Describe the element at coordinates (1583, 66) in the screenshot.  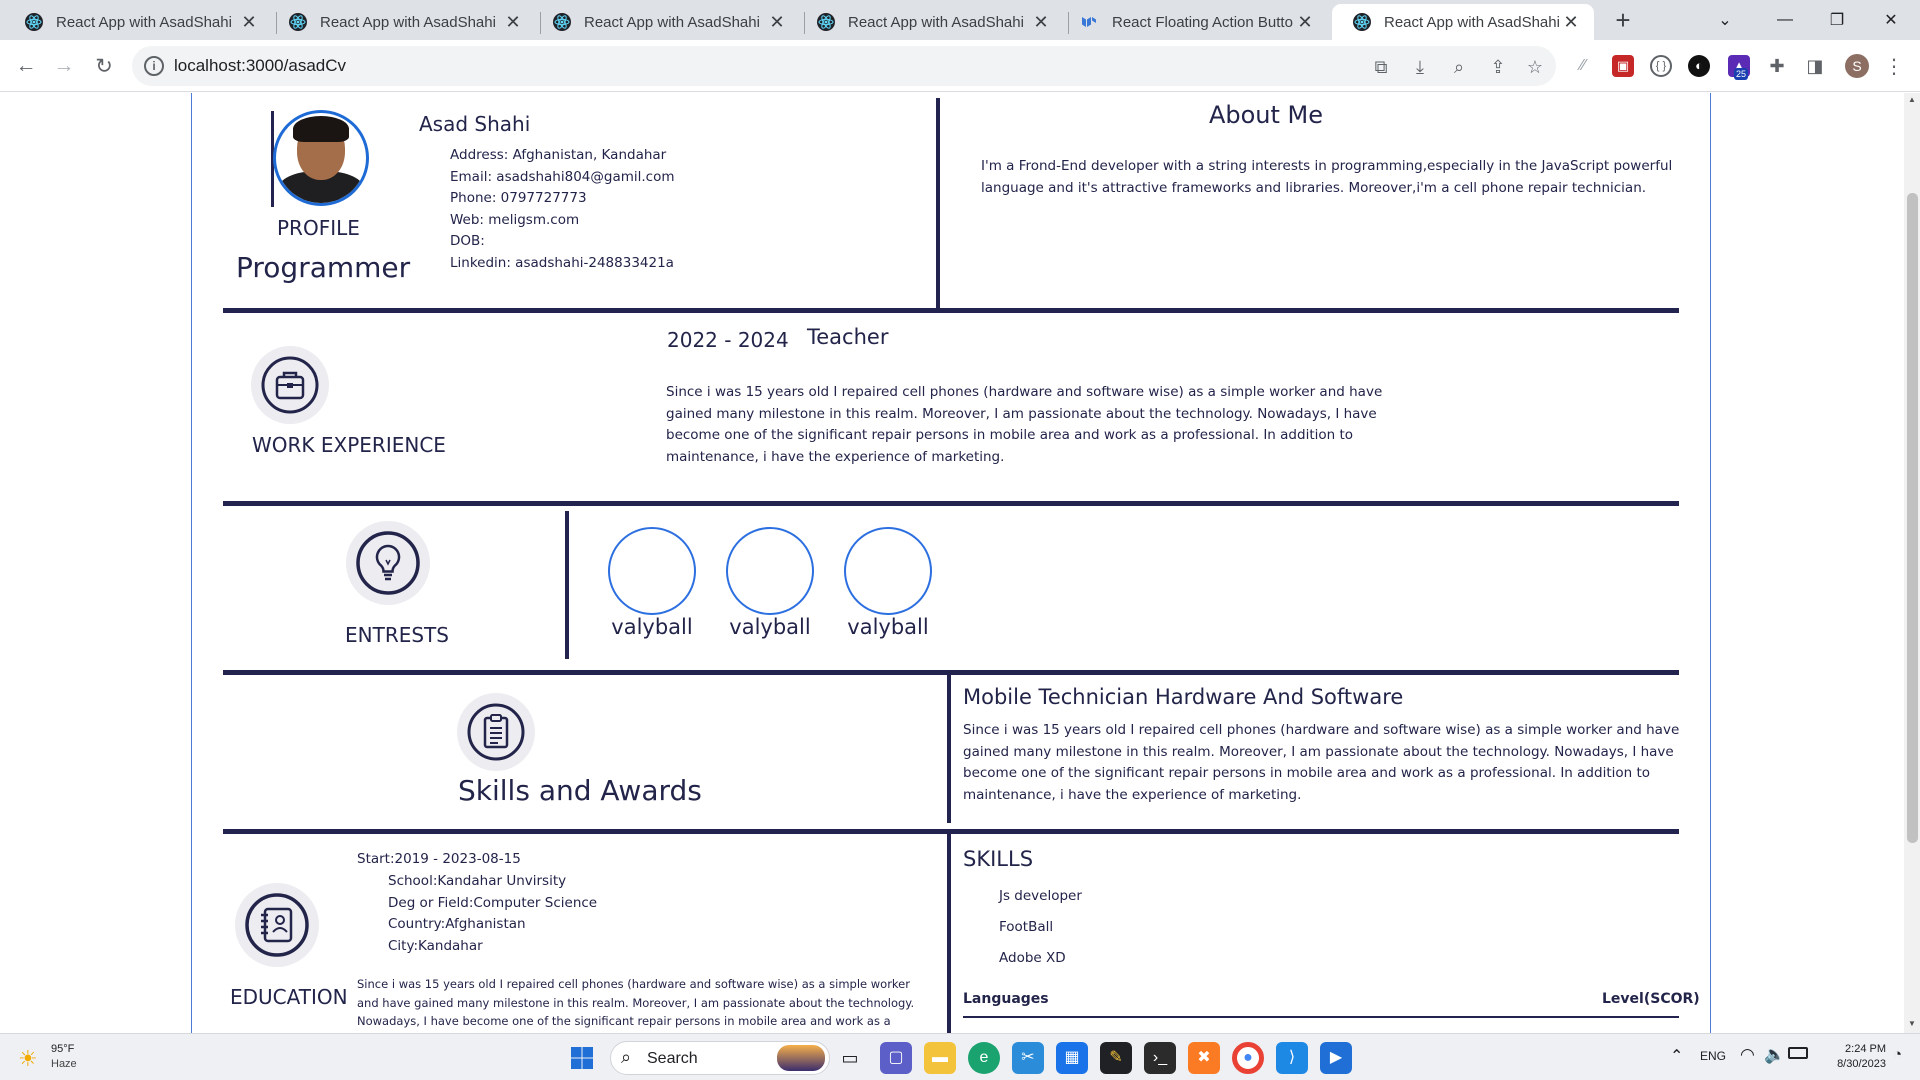
I see `extension-pen-icon: ⁄⁄` at that location.